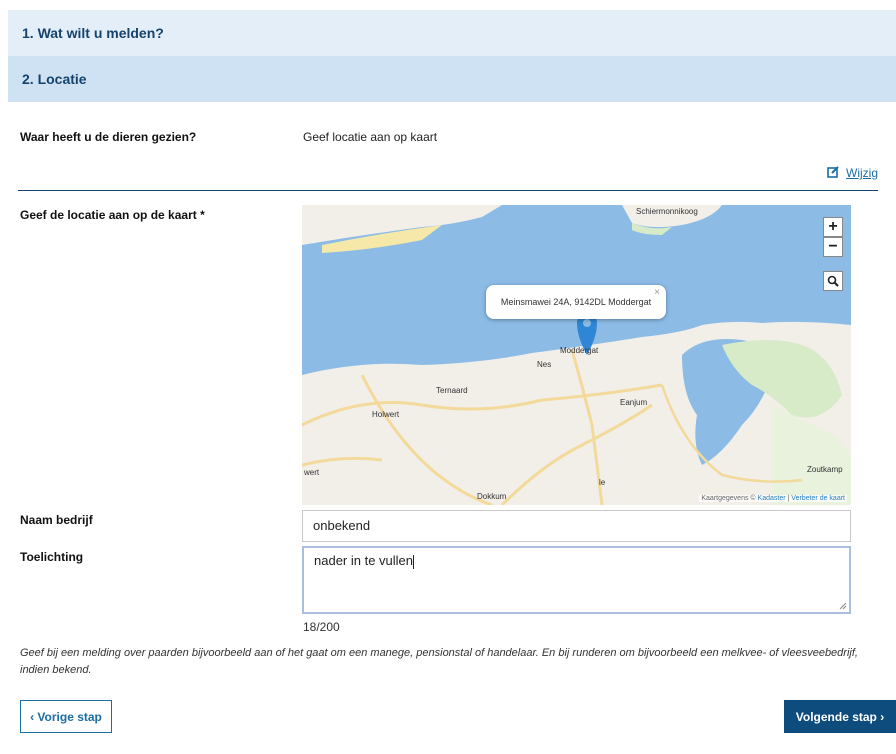  I want to click on map-popup-address: Meinsmawei 24A, 9142DL Moddergat, so click(576, 302).